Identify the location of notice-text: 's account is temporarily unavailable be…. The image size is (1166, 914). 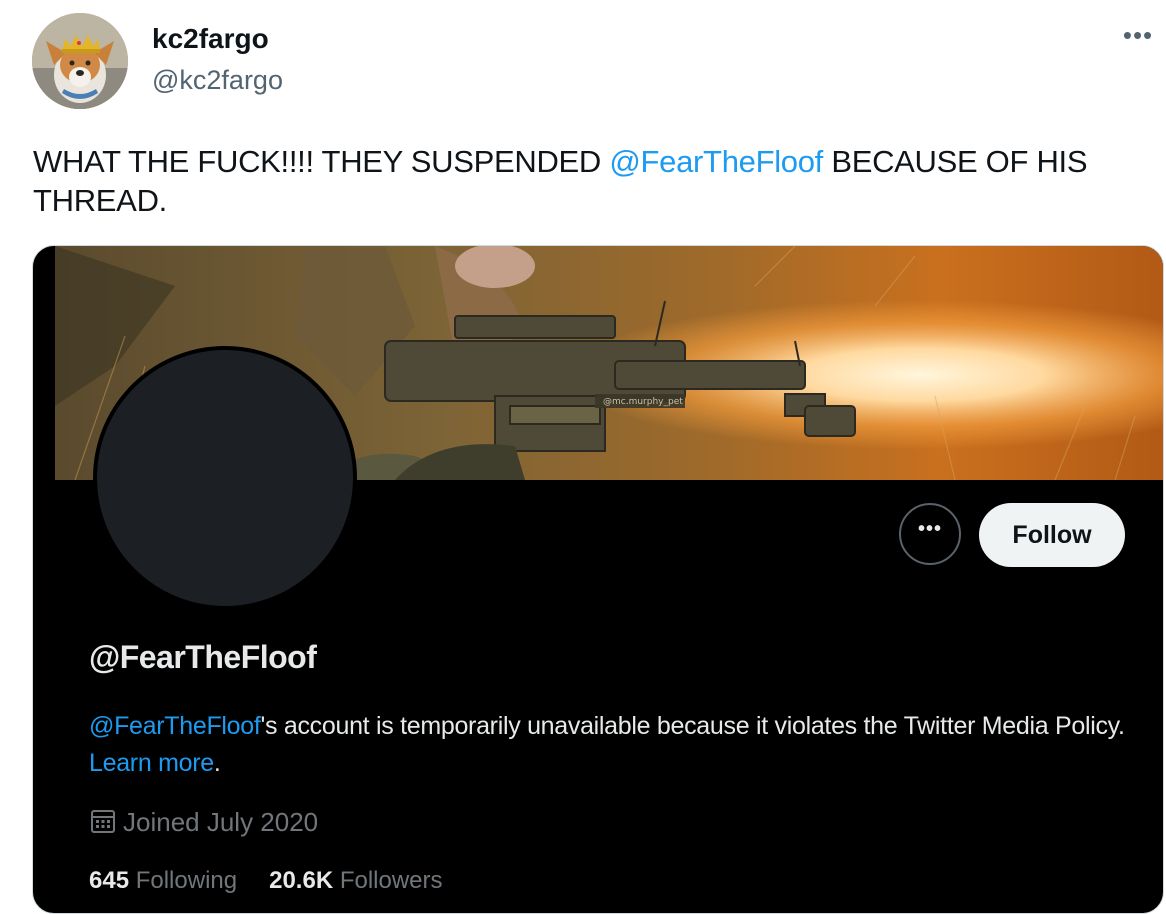
(692, 726).